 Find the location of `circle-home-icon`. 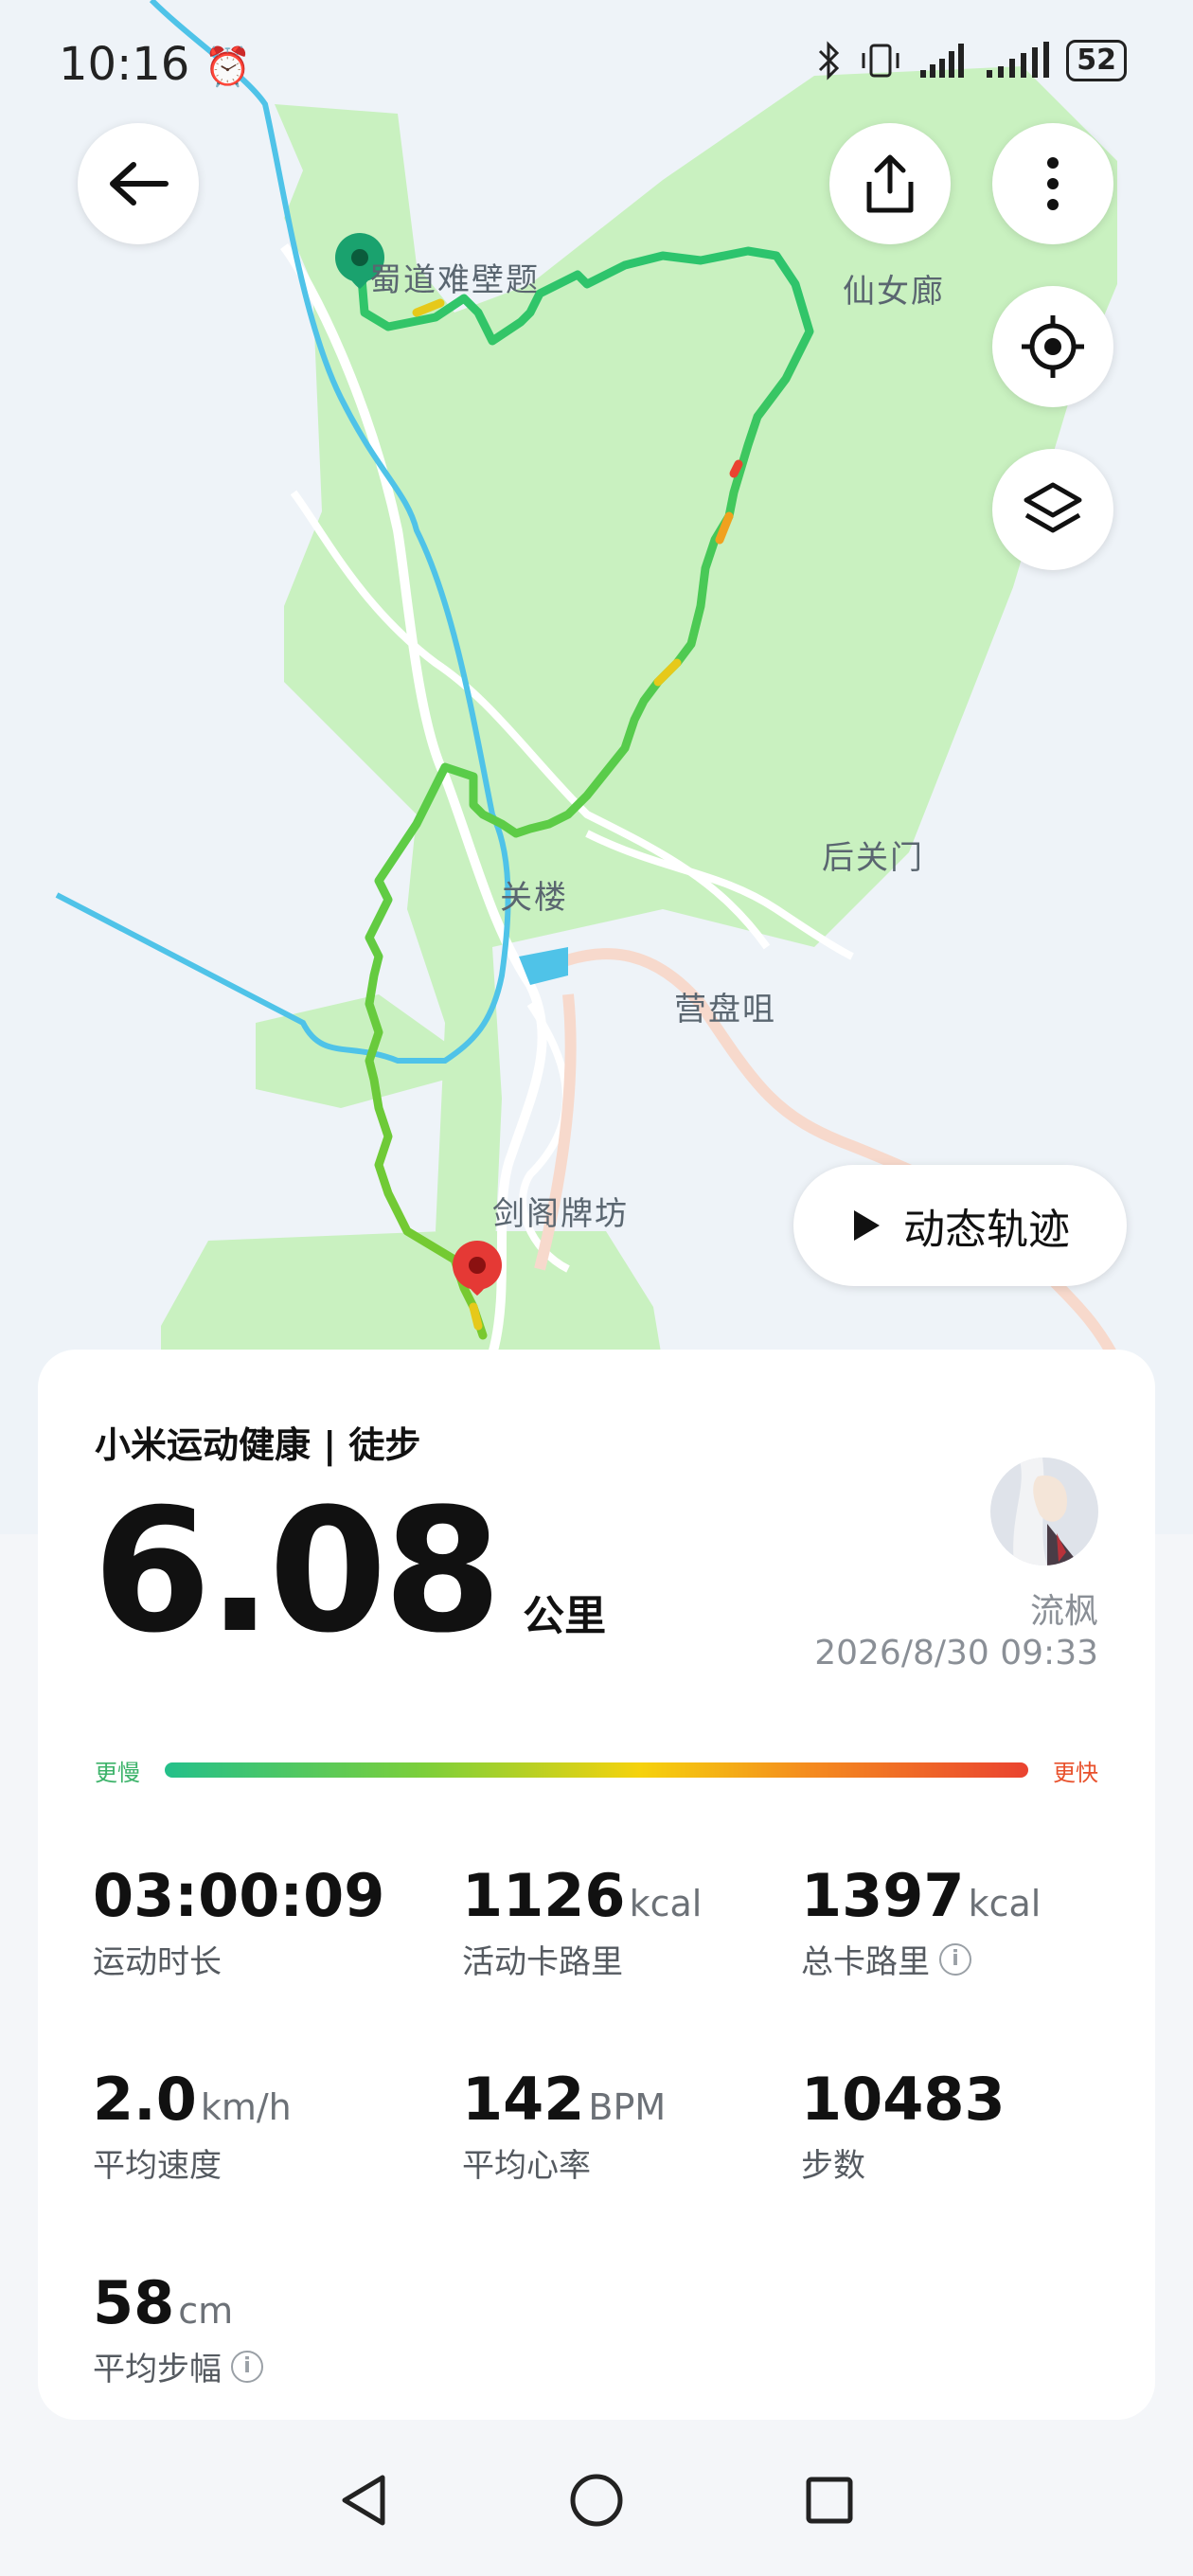

circle-home-icon is located at coordinates (596, 2500).